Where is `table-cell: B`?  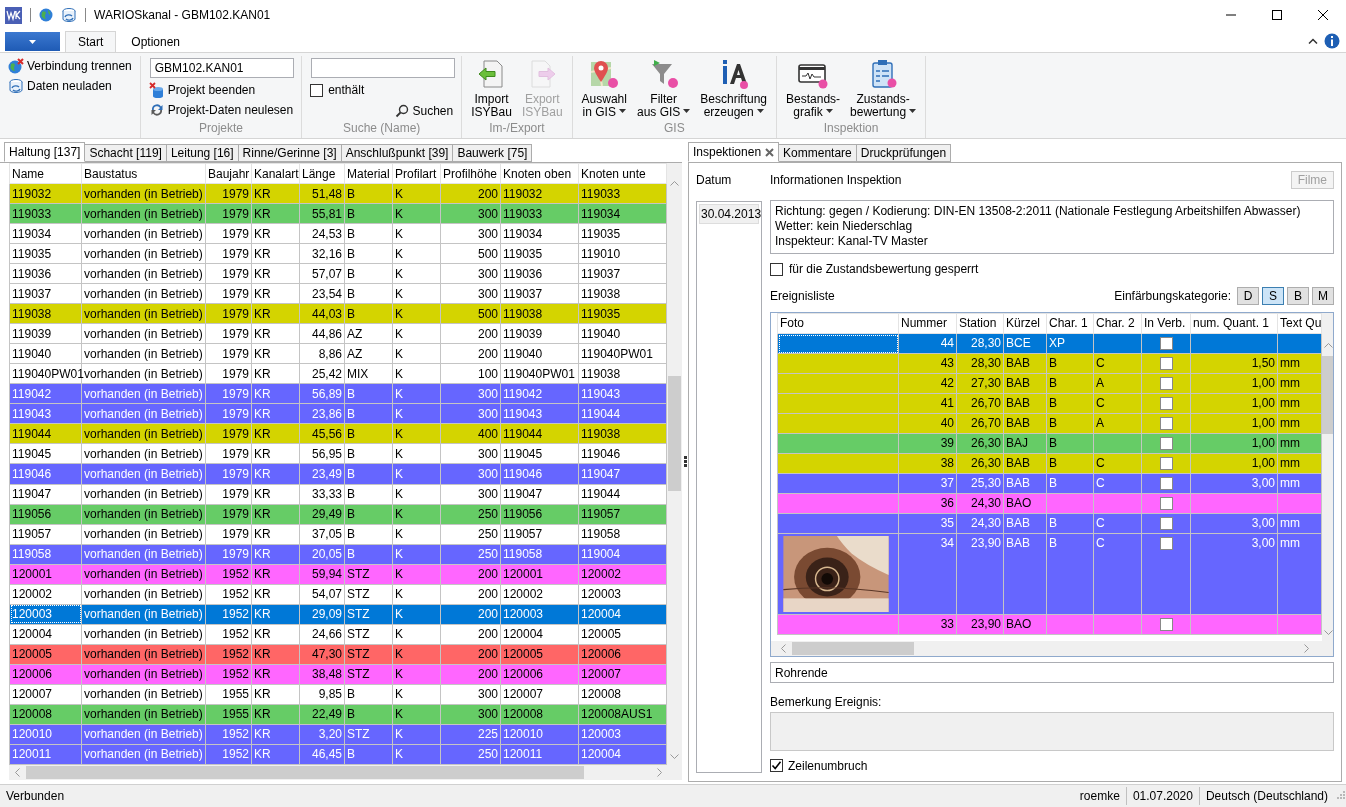 table-cell: B is located at coordinates (1070, 574).